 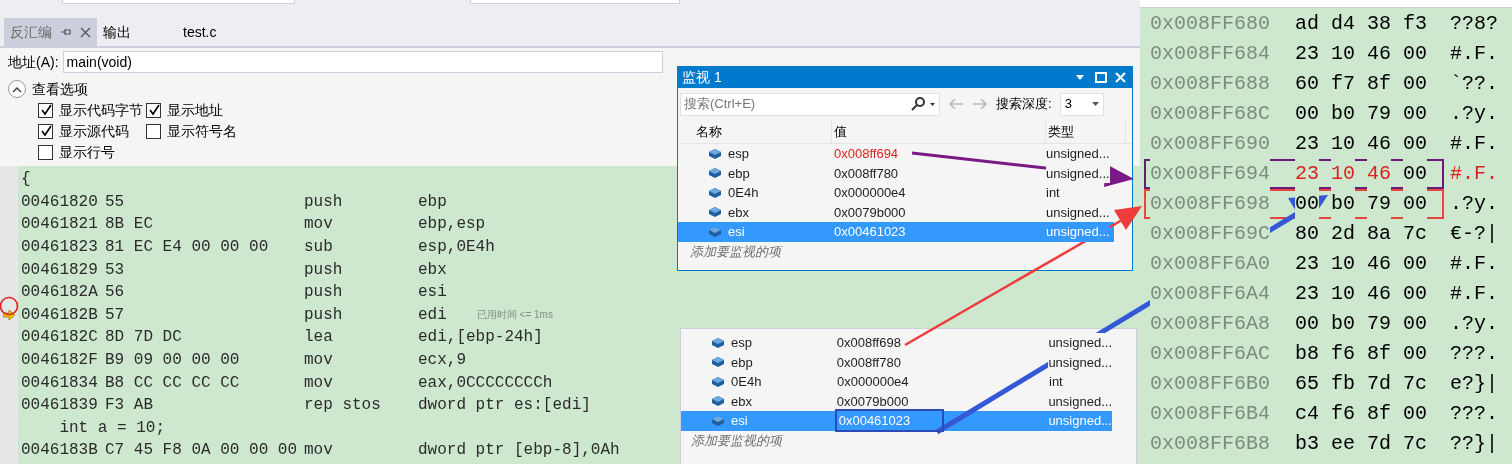 I want to click on instruction-address: 00461821, so click(x=60, y=225).